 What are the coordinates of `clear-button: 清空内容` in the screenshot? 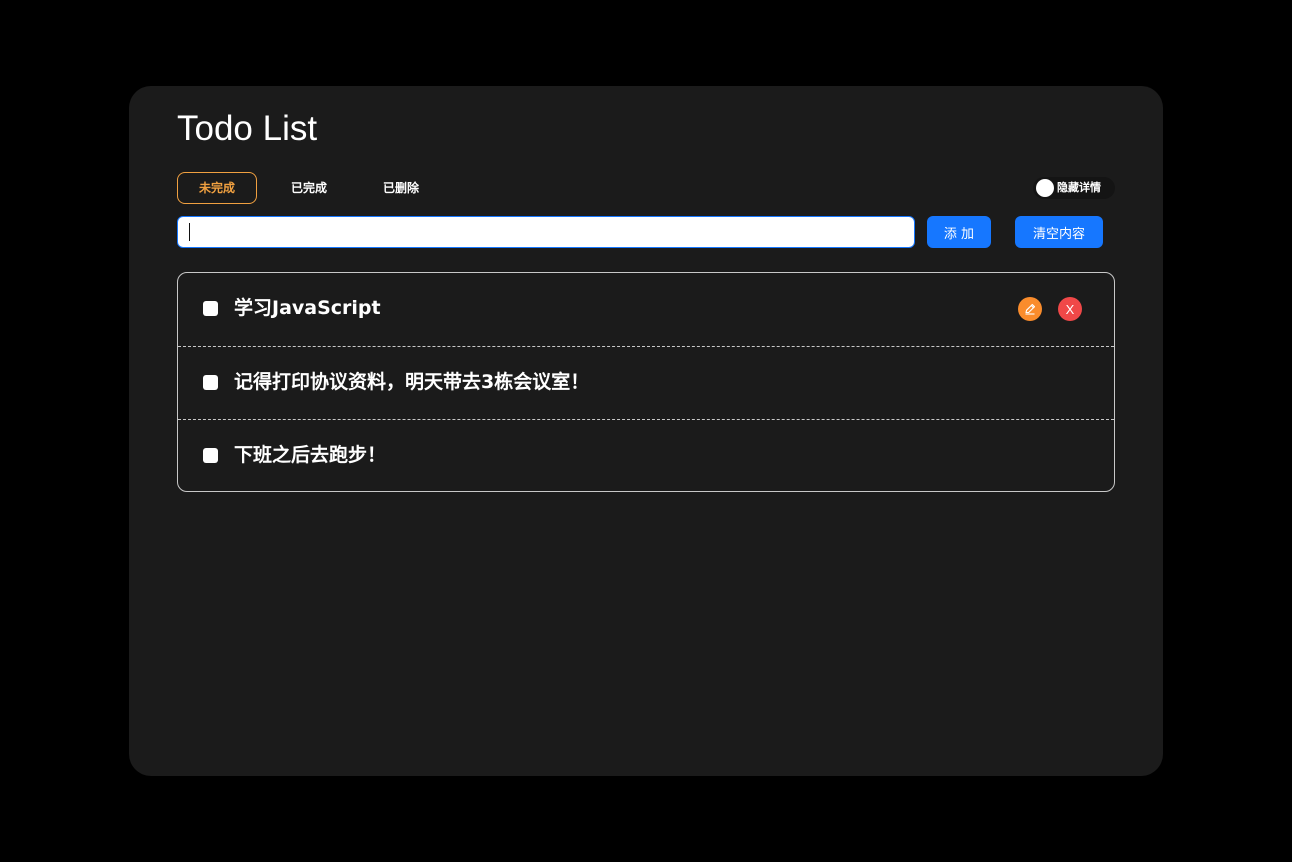 It's located at (1059, 232).